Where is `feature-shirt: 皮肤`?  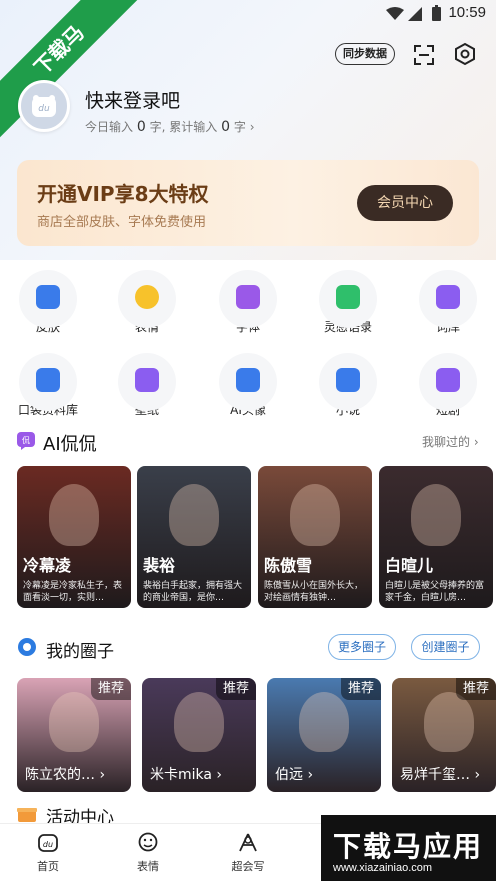
feature-shirt: 皮肤 is located at coordinates (48, 302).